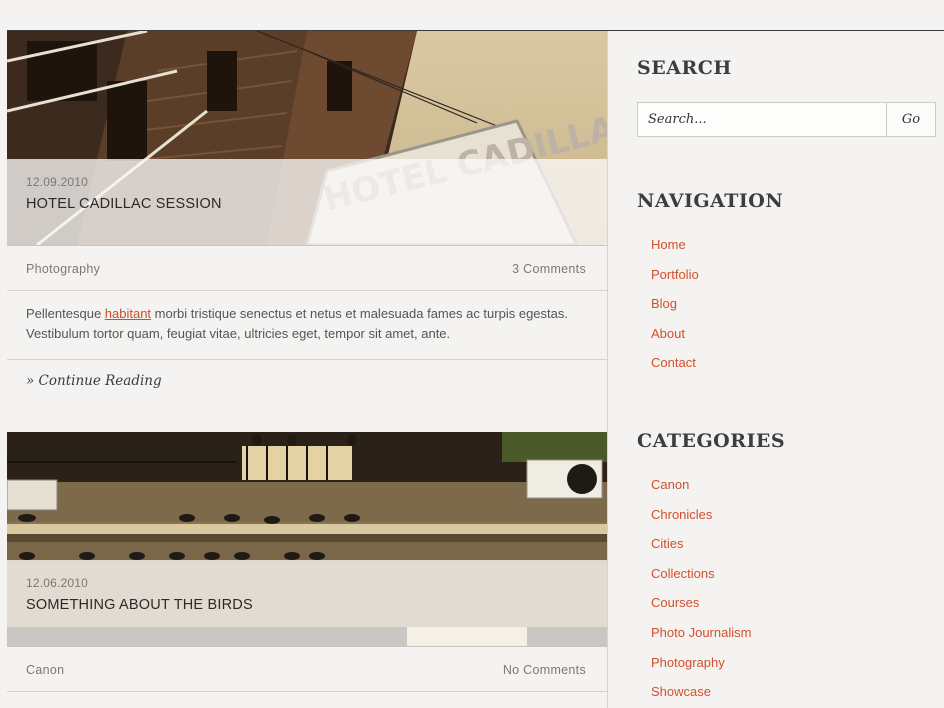  I want to click on category-item-photography: Photography, so click(701, 670).